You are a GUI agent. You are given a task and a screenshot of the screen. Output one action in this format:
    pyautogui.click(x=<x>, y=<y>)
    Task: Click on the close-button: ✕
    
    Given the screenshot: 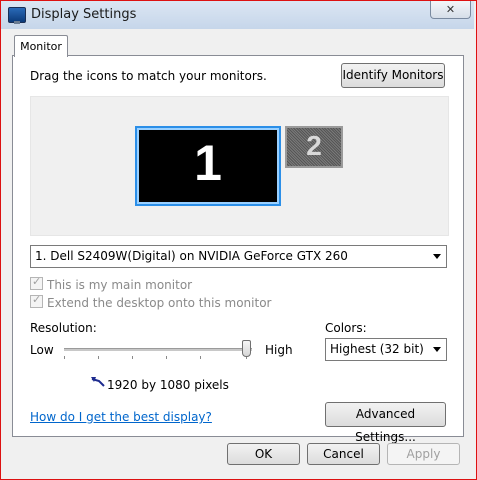 What is the action you would take?
    pyautogui.click(x=450, y=10)
    